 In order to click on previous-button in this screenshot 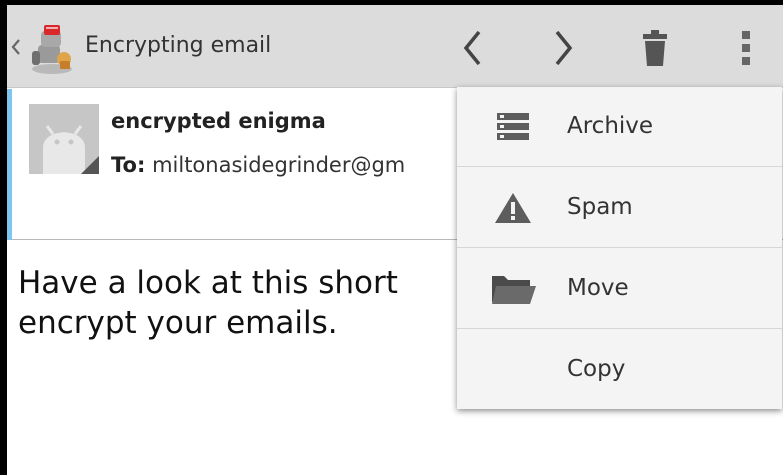, I will do `click(472, 48)`.